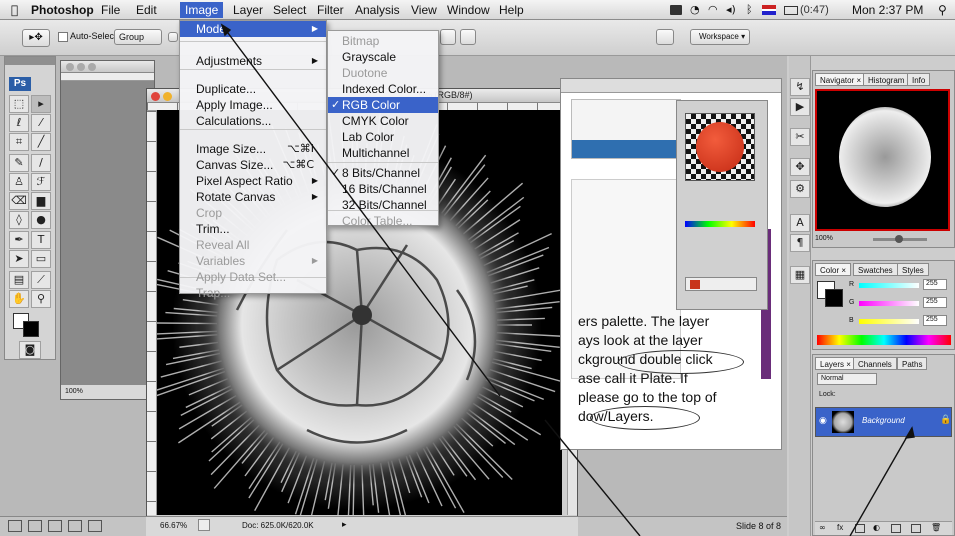 This screenshot has height=536, width=955. What do you see at coordinates (913, 269) in the screenshot?
I see `tab-styles: Styles` at bounding box center [913, 269].